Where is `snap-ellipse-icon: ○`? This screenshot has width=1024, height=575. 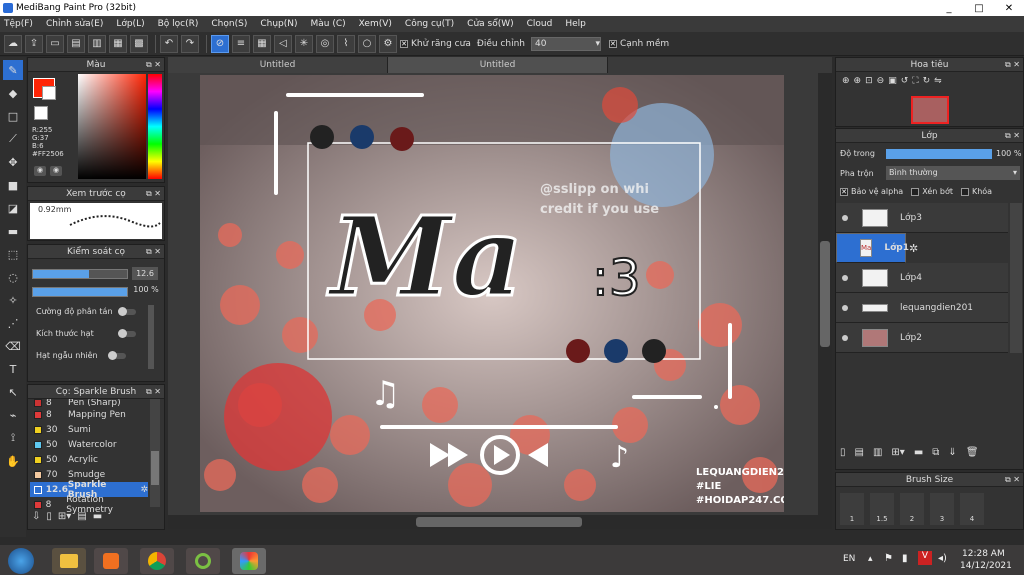
snap-ellipse-icon: ○ is located at coordinates (367, 43).